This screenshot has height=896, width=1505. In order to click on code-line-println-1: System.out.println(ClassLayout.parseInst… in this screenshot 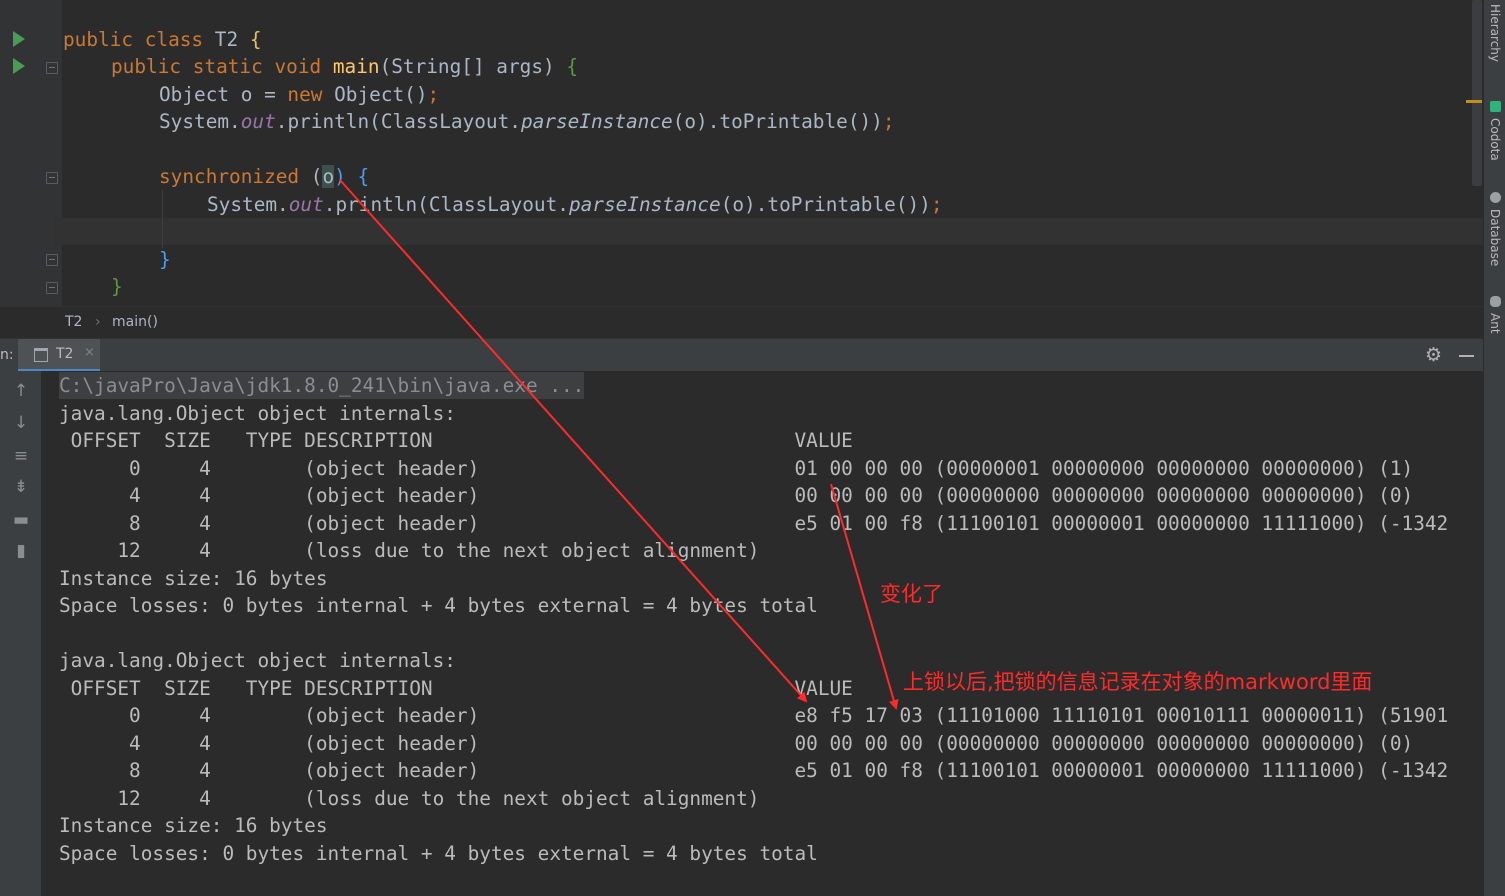, I will do `click(527, 121)`.